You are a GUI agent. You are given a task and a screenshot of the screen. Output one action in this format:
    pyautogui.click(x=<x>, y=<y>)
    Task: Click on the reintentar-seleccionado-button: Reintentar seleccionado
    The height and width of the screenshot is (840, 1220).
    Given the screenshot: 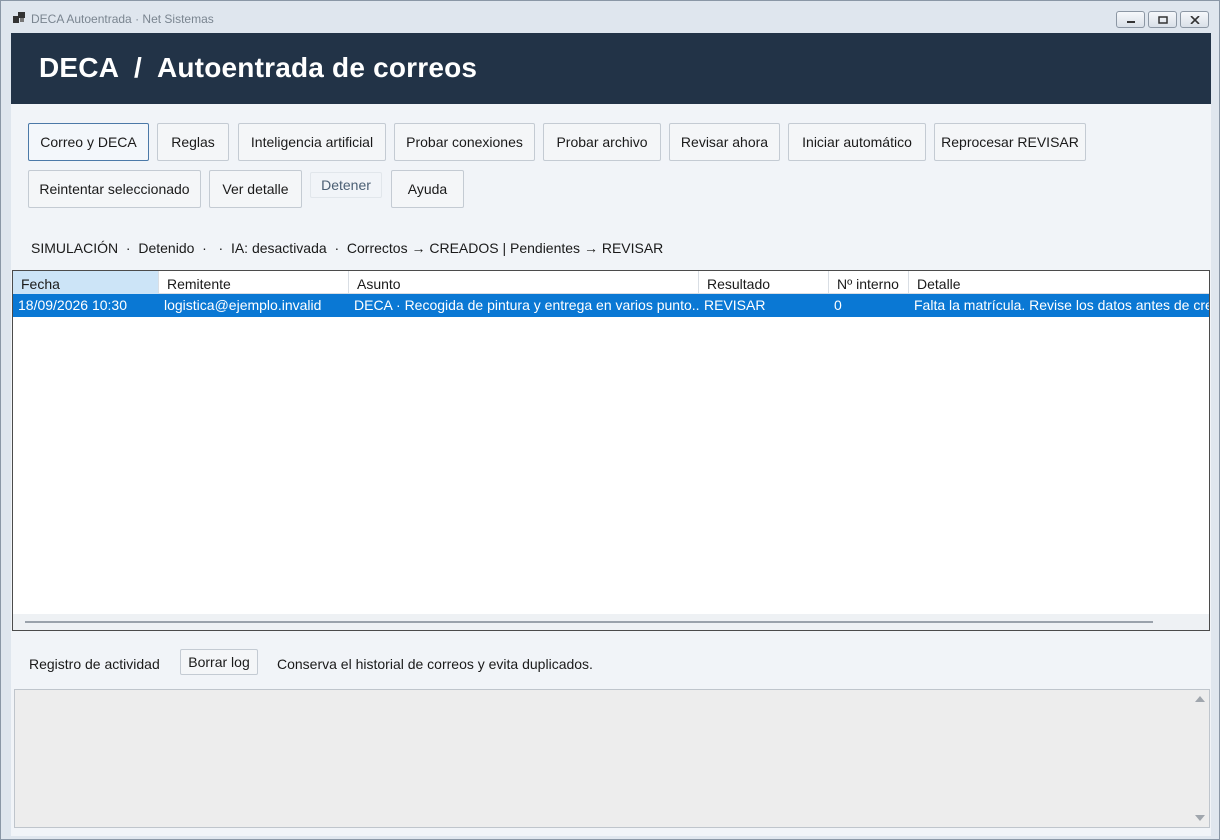 What is the action you would take?
    pyautogui.click(x=114, y=189)
    